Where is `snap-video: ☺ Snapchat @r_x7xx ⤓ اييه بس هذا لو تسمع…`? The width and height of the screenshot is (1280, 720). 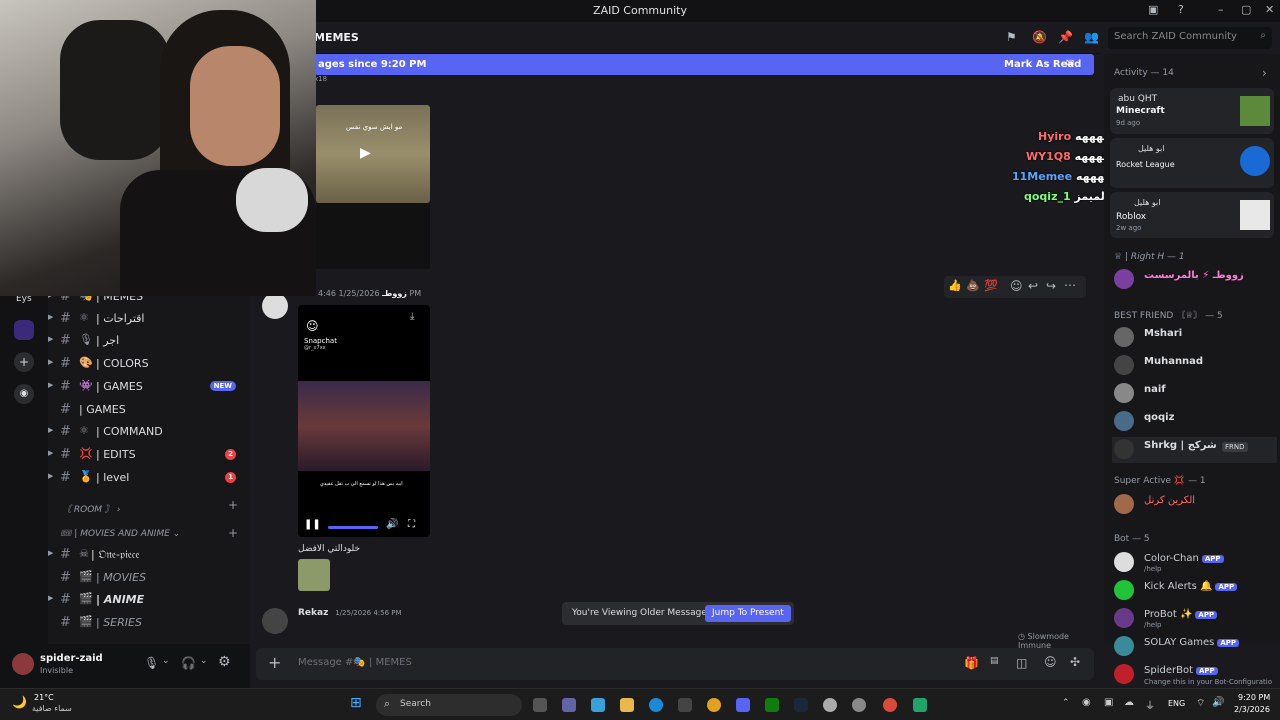 snap-video: ☺ Snapchat @r_x7xx ⤓ اييه بس هذا لو تسمع… is located at coordinates (364, 421).